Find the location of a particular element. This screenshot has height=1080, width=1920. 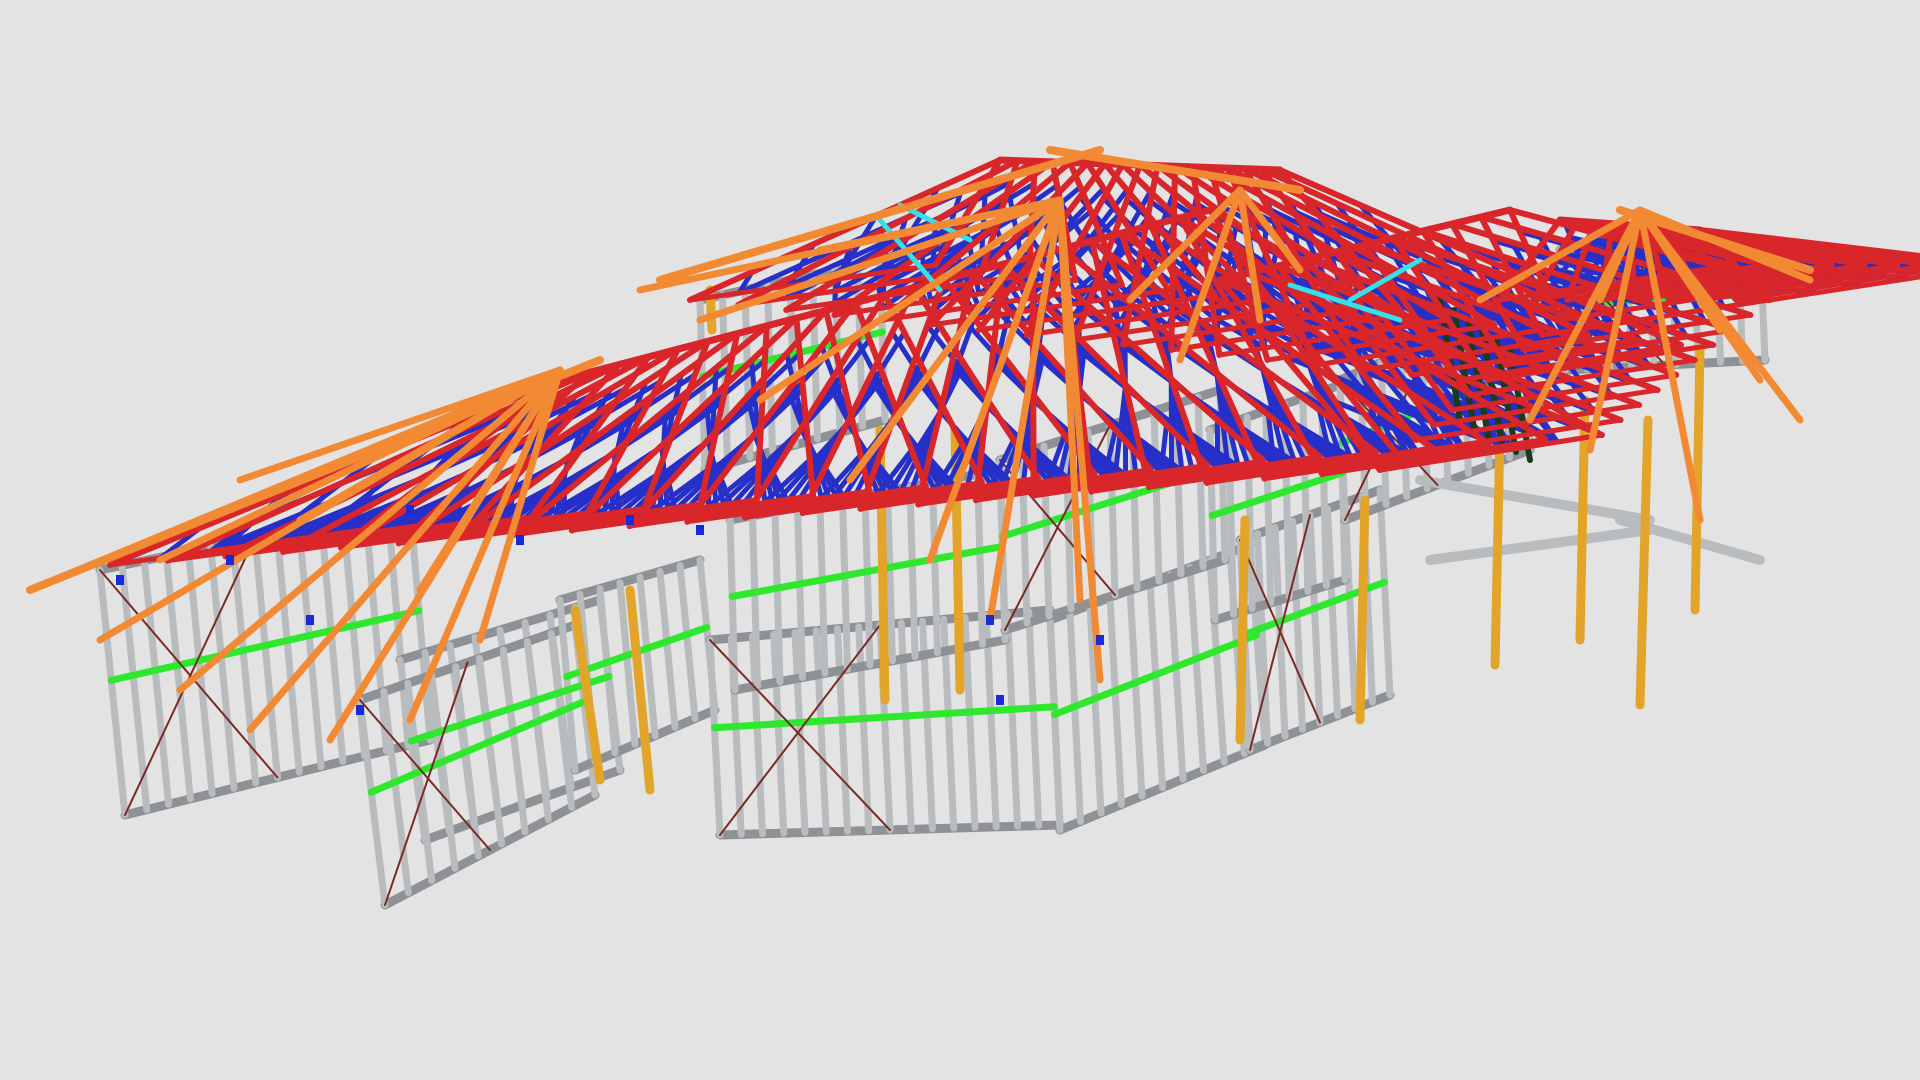

truss-web is located at coordinates (1125, 410).